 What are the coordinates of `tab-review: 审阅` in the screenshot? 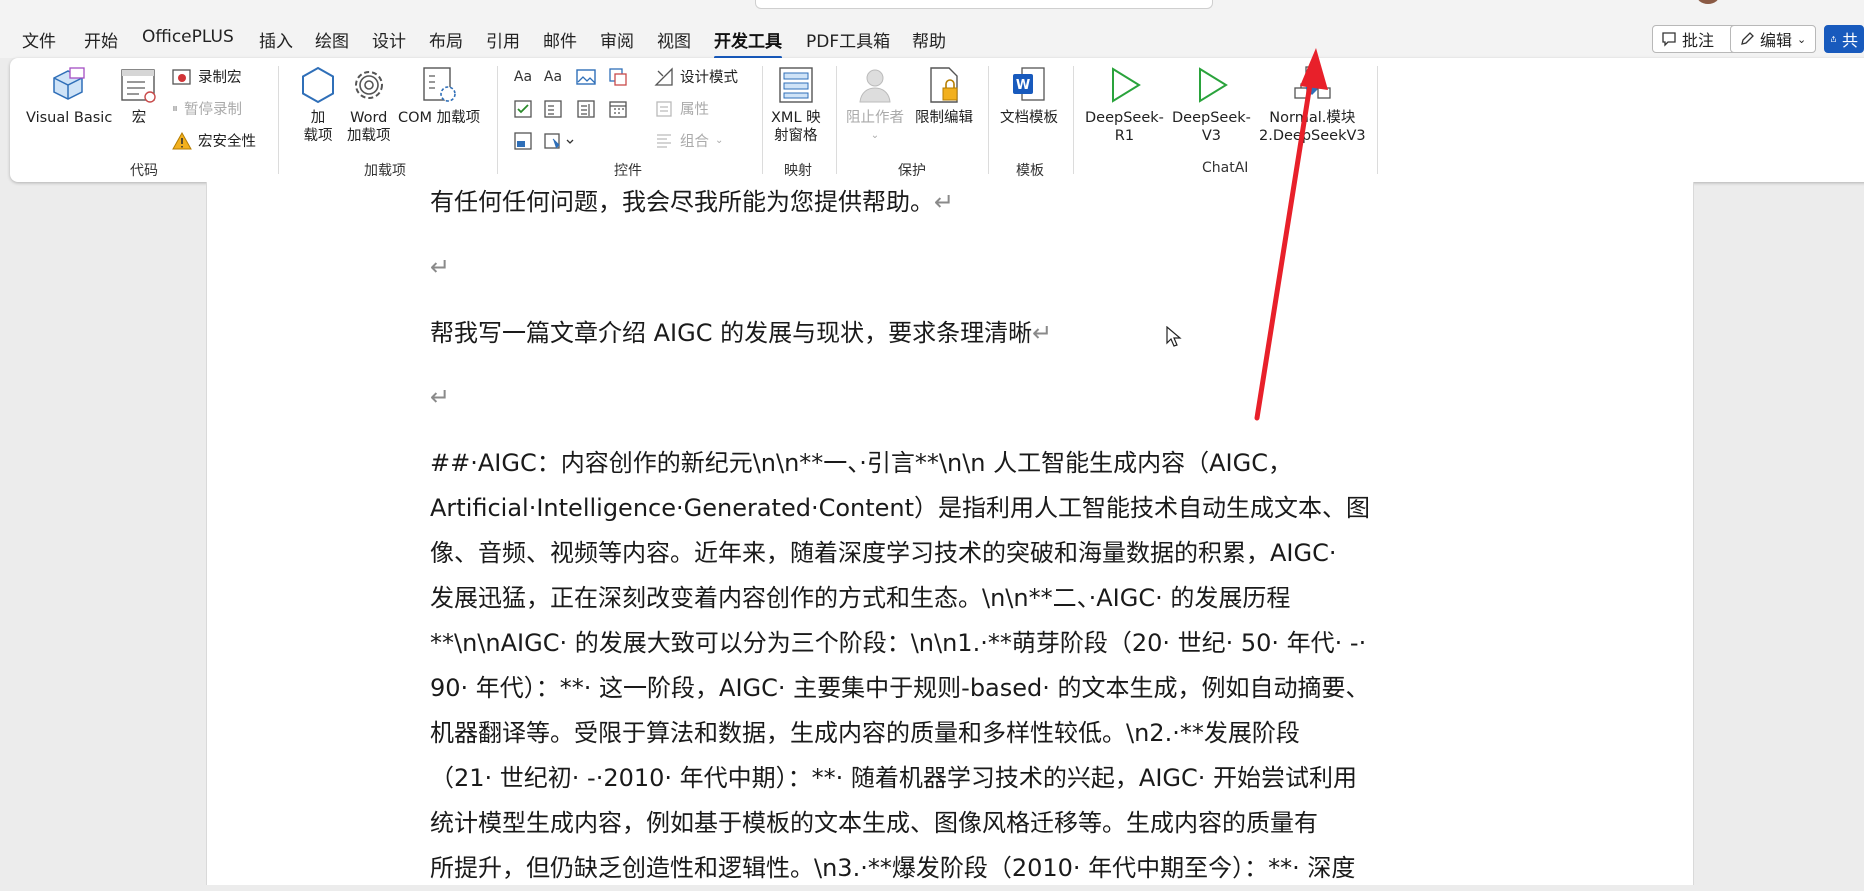 It's located at (617, 39).